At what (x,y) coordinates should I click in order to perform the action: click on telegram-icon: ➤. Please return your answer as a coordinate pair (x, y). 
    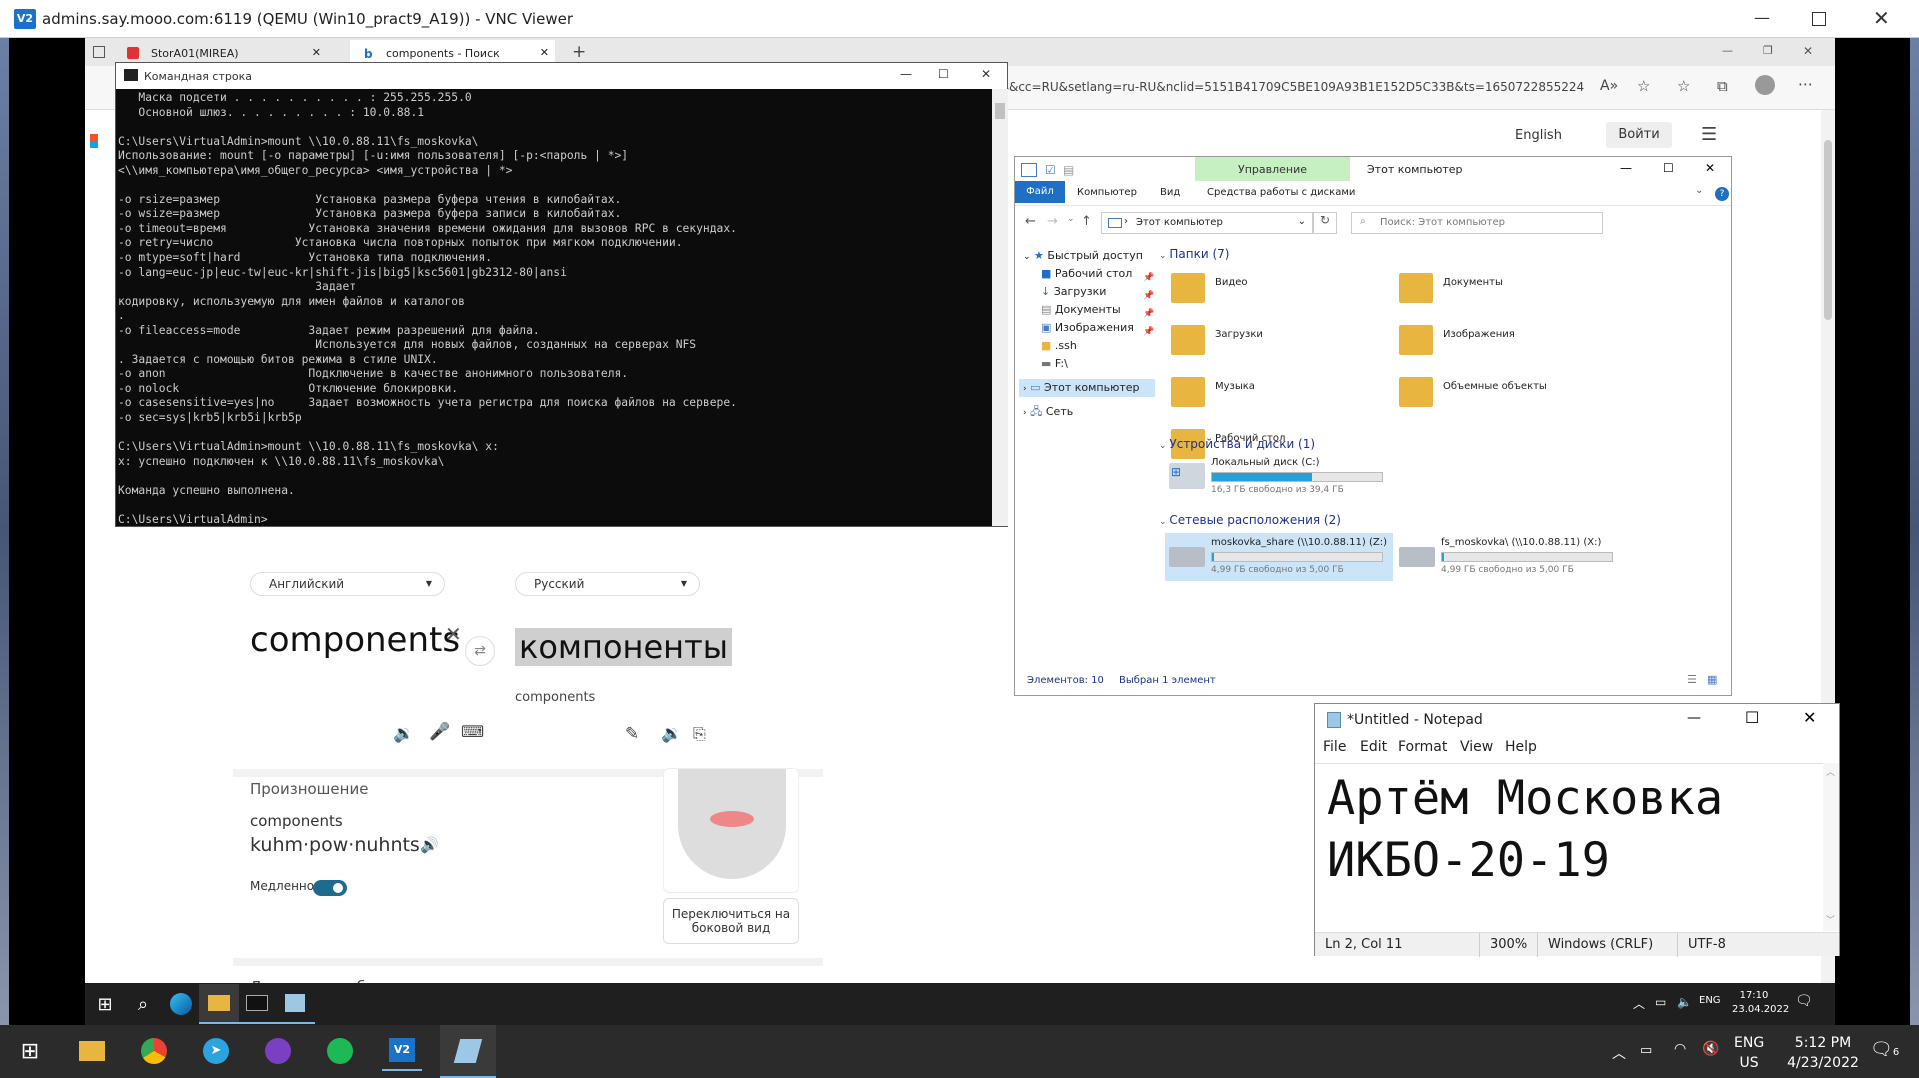
    Looking at the image, I should click on (216, 1051).